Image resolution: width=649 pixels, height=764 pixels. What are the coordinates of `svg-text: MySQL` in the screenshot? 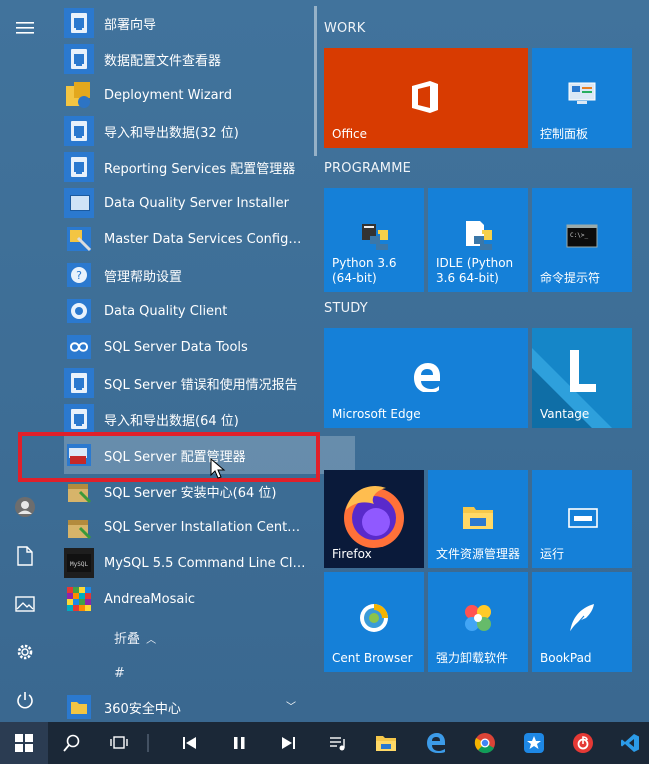 It's located at (79, 564).